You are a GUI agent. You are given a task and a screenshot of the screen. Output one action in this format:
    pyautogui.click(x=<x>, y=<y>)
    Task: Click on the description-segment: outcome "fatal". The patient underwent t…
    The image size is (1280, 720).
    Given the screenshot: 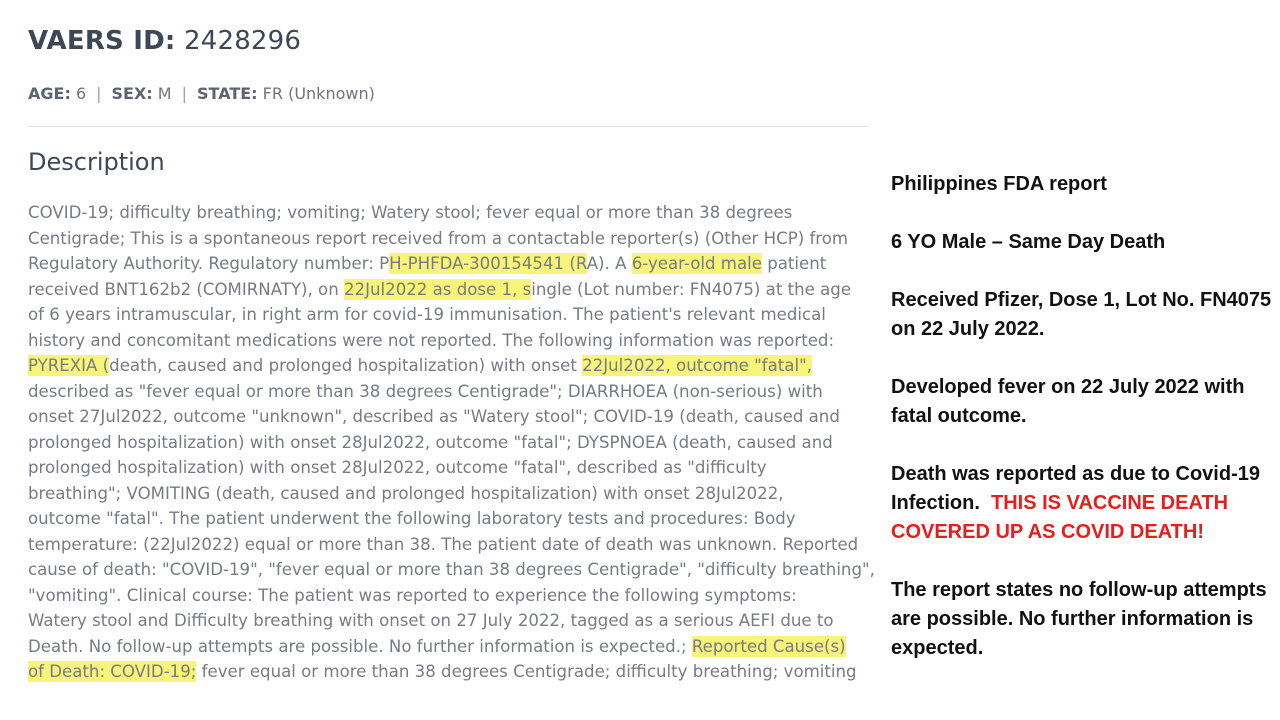 What is the action you would take?
    pyautogui.click(x=412, y=518)
    